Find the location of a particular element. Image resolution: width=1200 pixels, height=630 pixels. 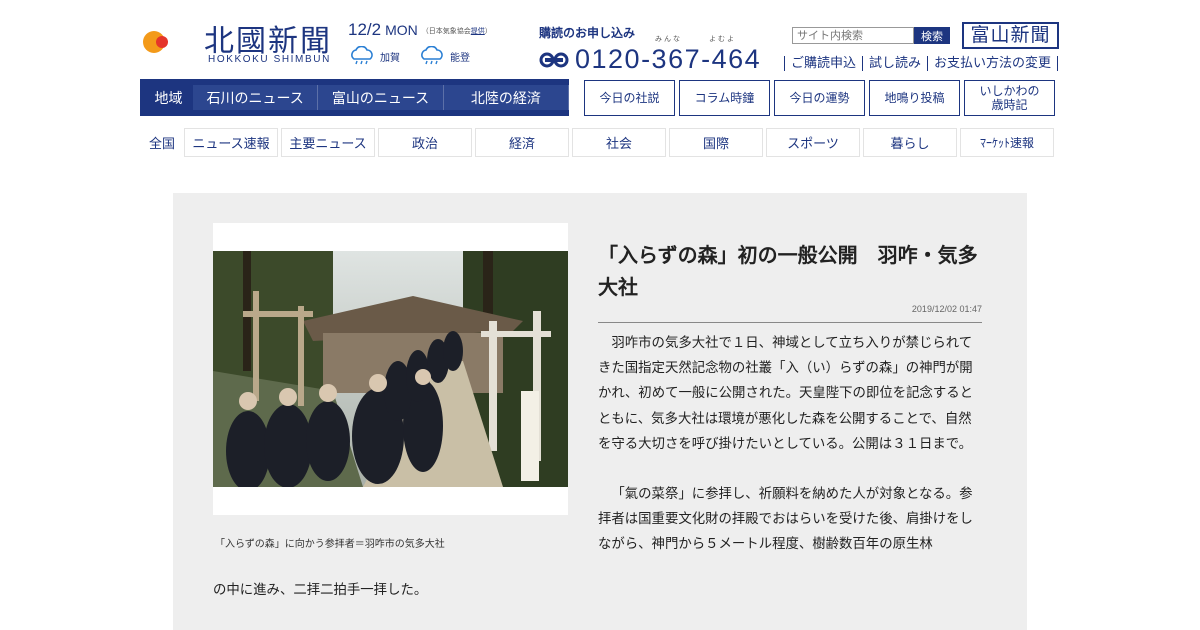

weather-place-kaga: 加賀 is located at coordinates (390, 58).